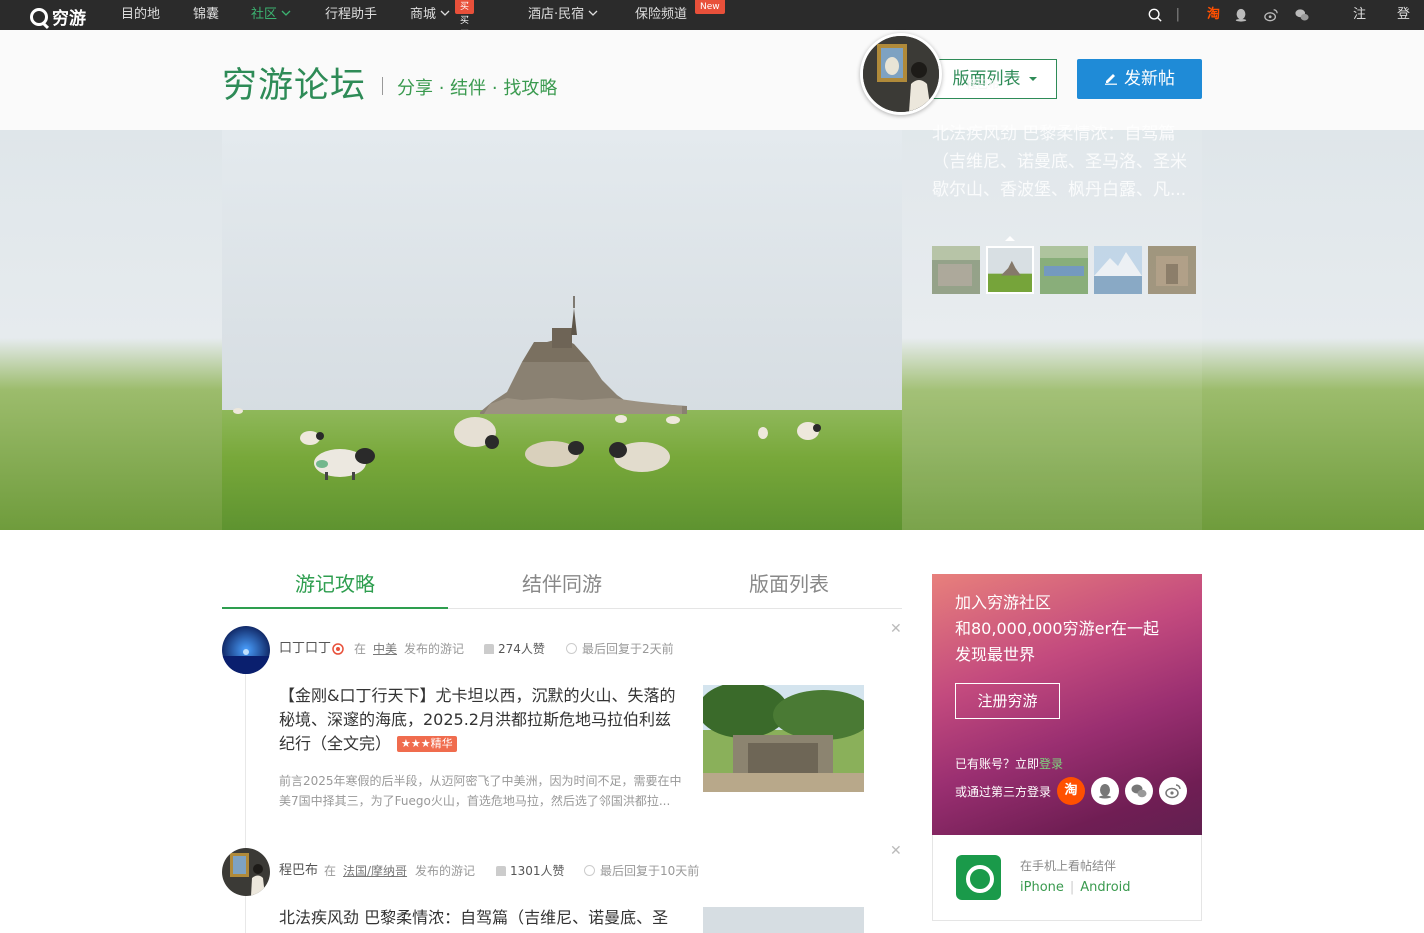 This screenshot has width=1424, height=933. What do you see at coordinates (1213, 15) in the screenshot?
I see `taobao-icon: 淘` at bounding box center [1213, 15].